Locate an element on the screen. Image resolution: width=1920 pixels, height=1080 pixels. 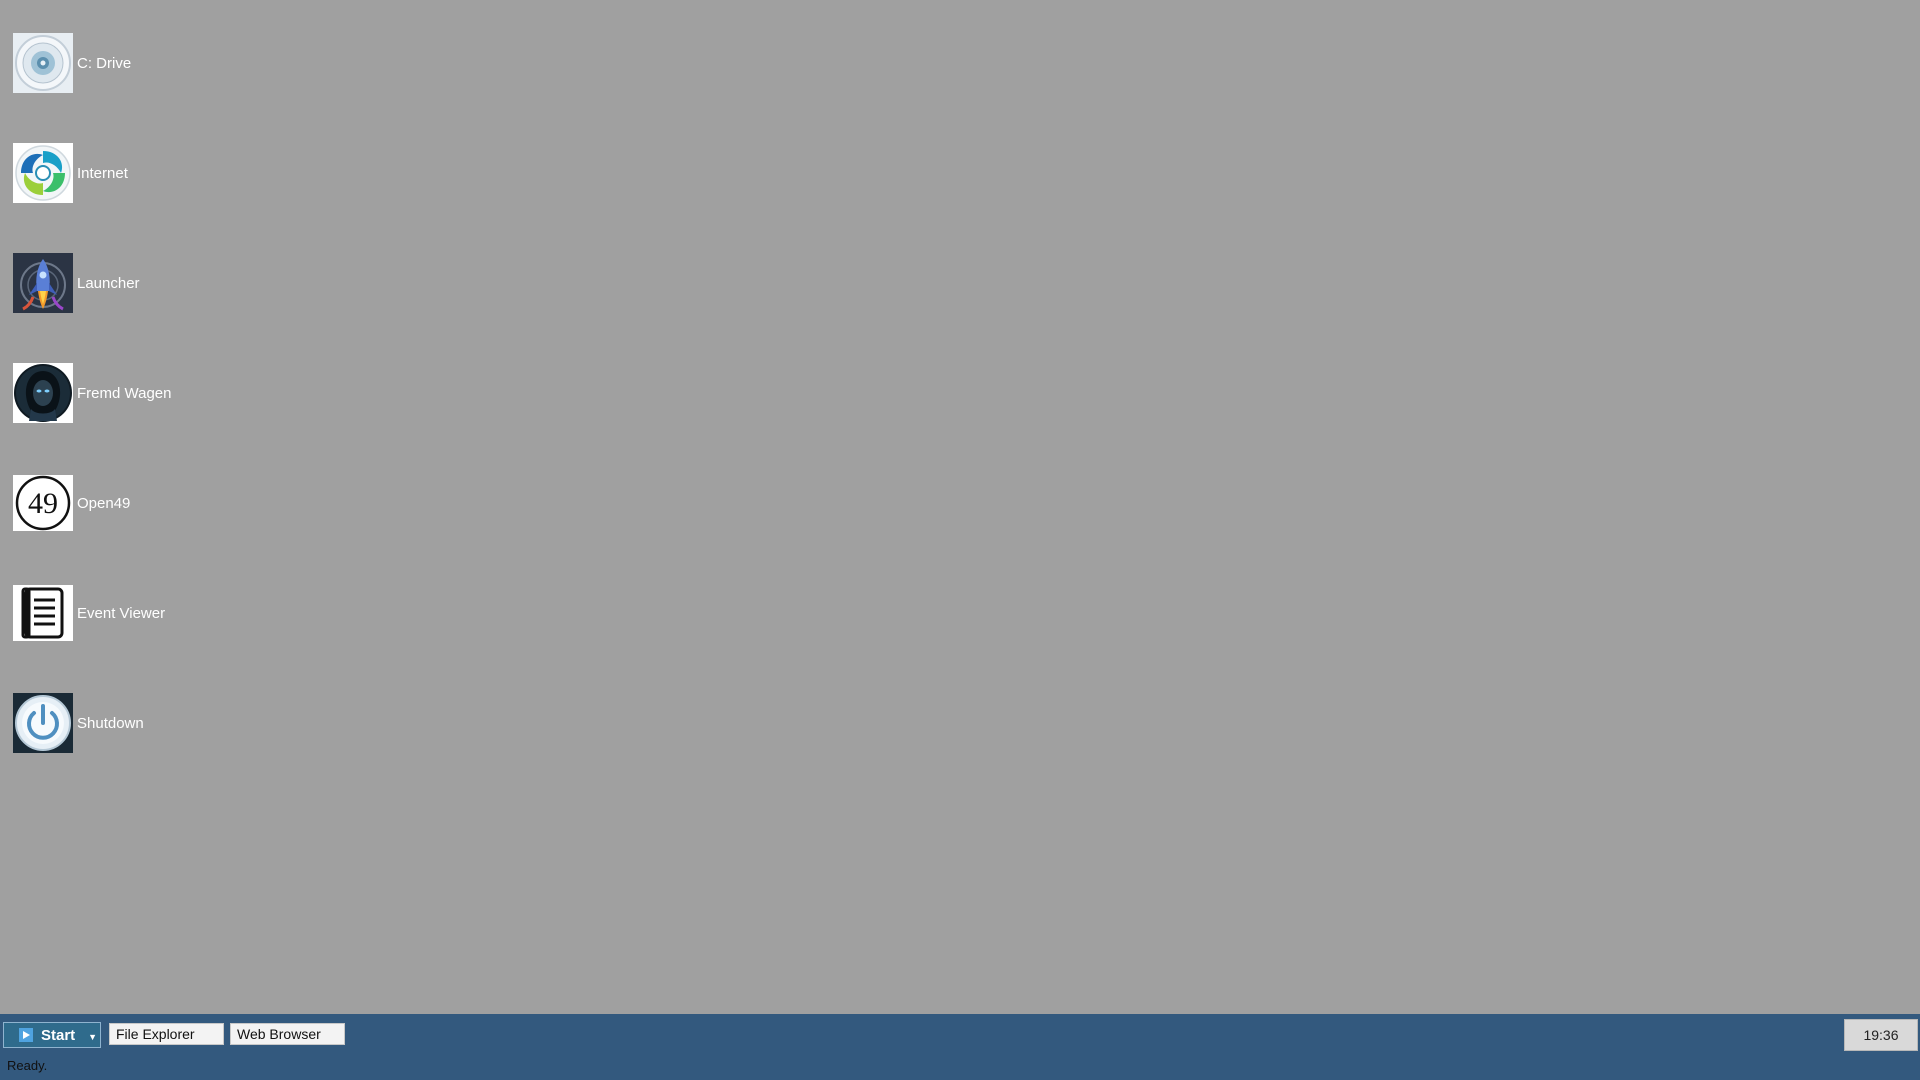
desktop-icon-c-drive: C: Drive is located at coordinates (72, 63).